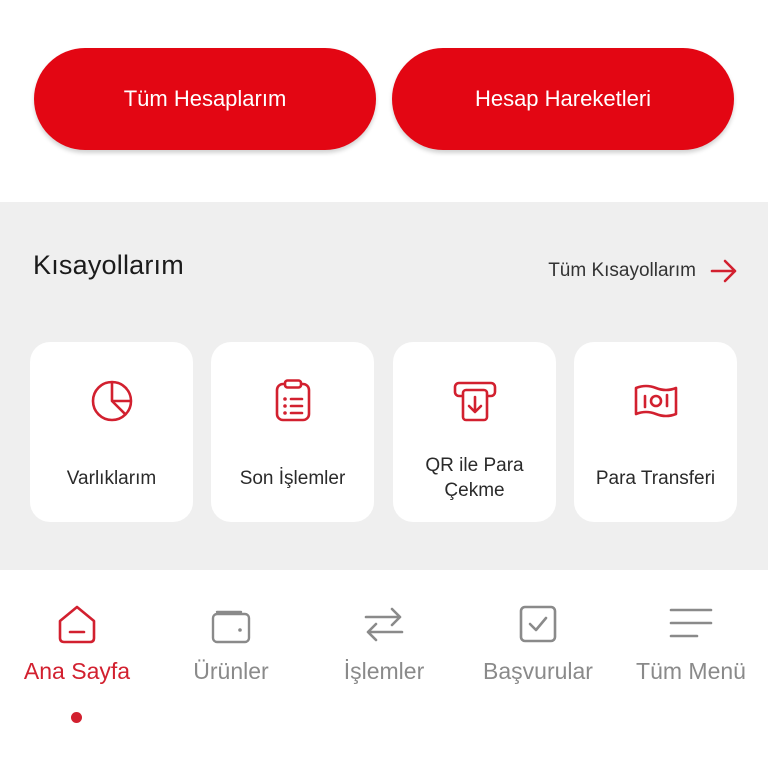 Image resolution: width=768 pixels, height=768 pixels. What do you see at coordinates (231, 627) in the screenshot?
I see `wallet-icon` at bounding box center [231, 627].